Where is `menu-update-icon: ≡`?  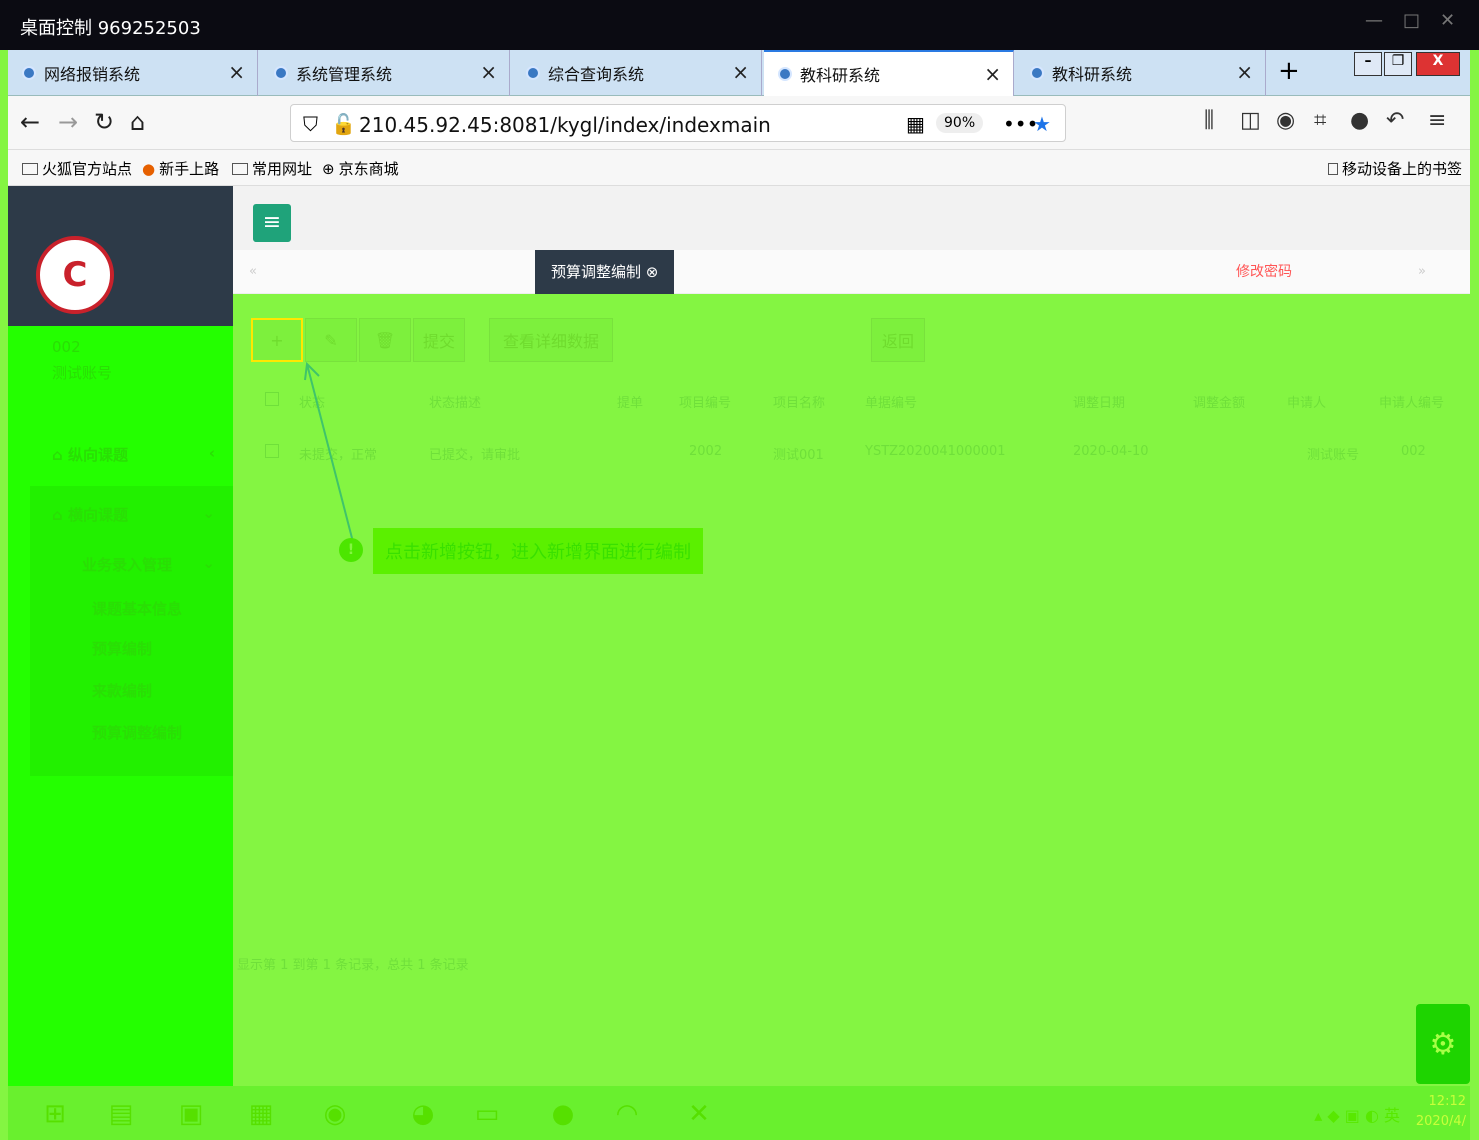 menu-update-icon: ≡ is located at coordinates (1437, 120).